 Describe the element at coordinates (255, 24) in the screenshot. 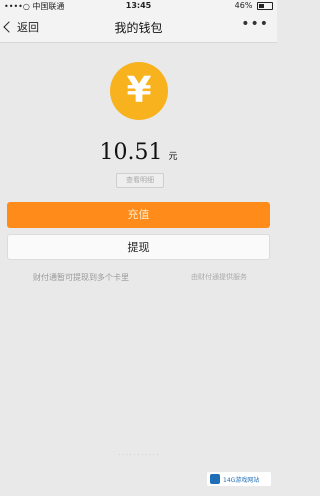

I see `more-options-button: •••` at that location.